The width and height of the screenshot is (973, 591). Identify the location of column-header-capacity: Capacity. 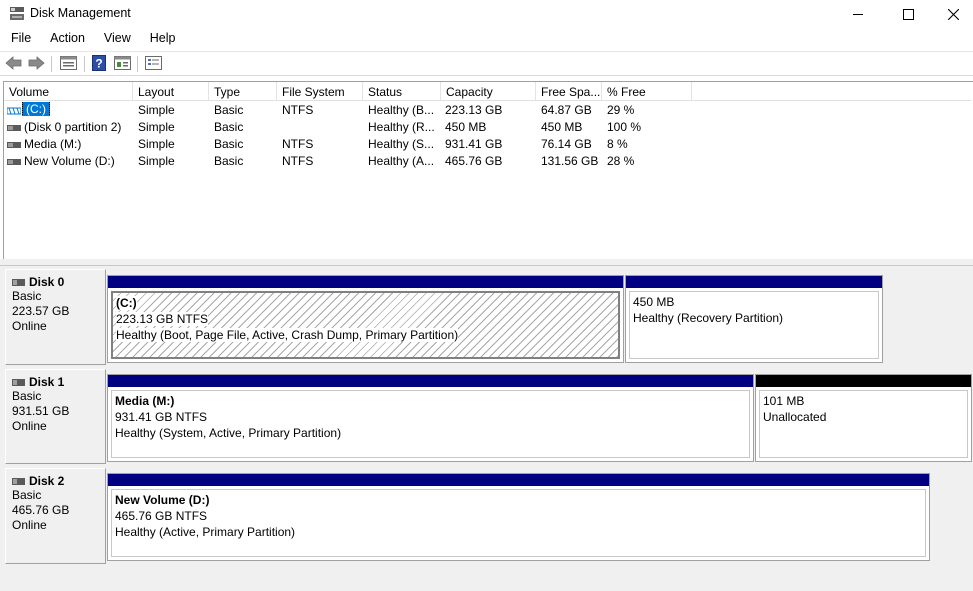
(488, 91).